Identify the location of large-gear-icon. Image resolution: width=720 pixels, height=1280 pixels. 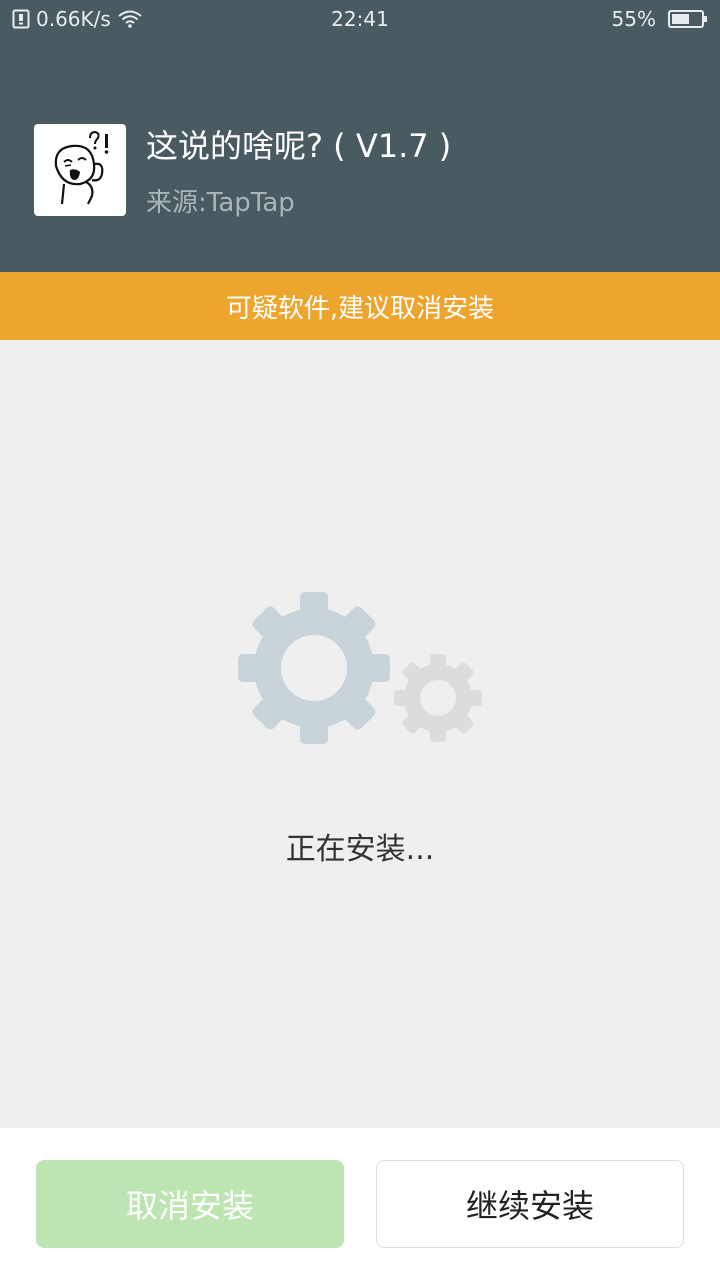
(314, 668).